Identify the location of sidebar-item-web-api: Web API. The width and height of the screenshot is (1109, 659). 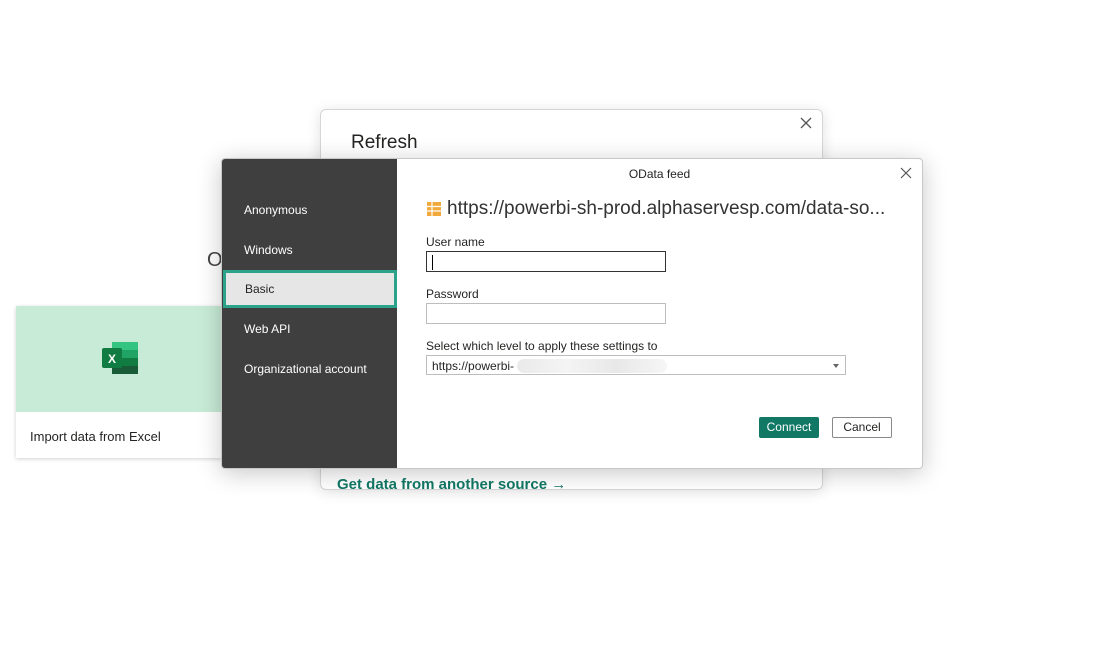
(309, 329).